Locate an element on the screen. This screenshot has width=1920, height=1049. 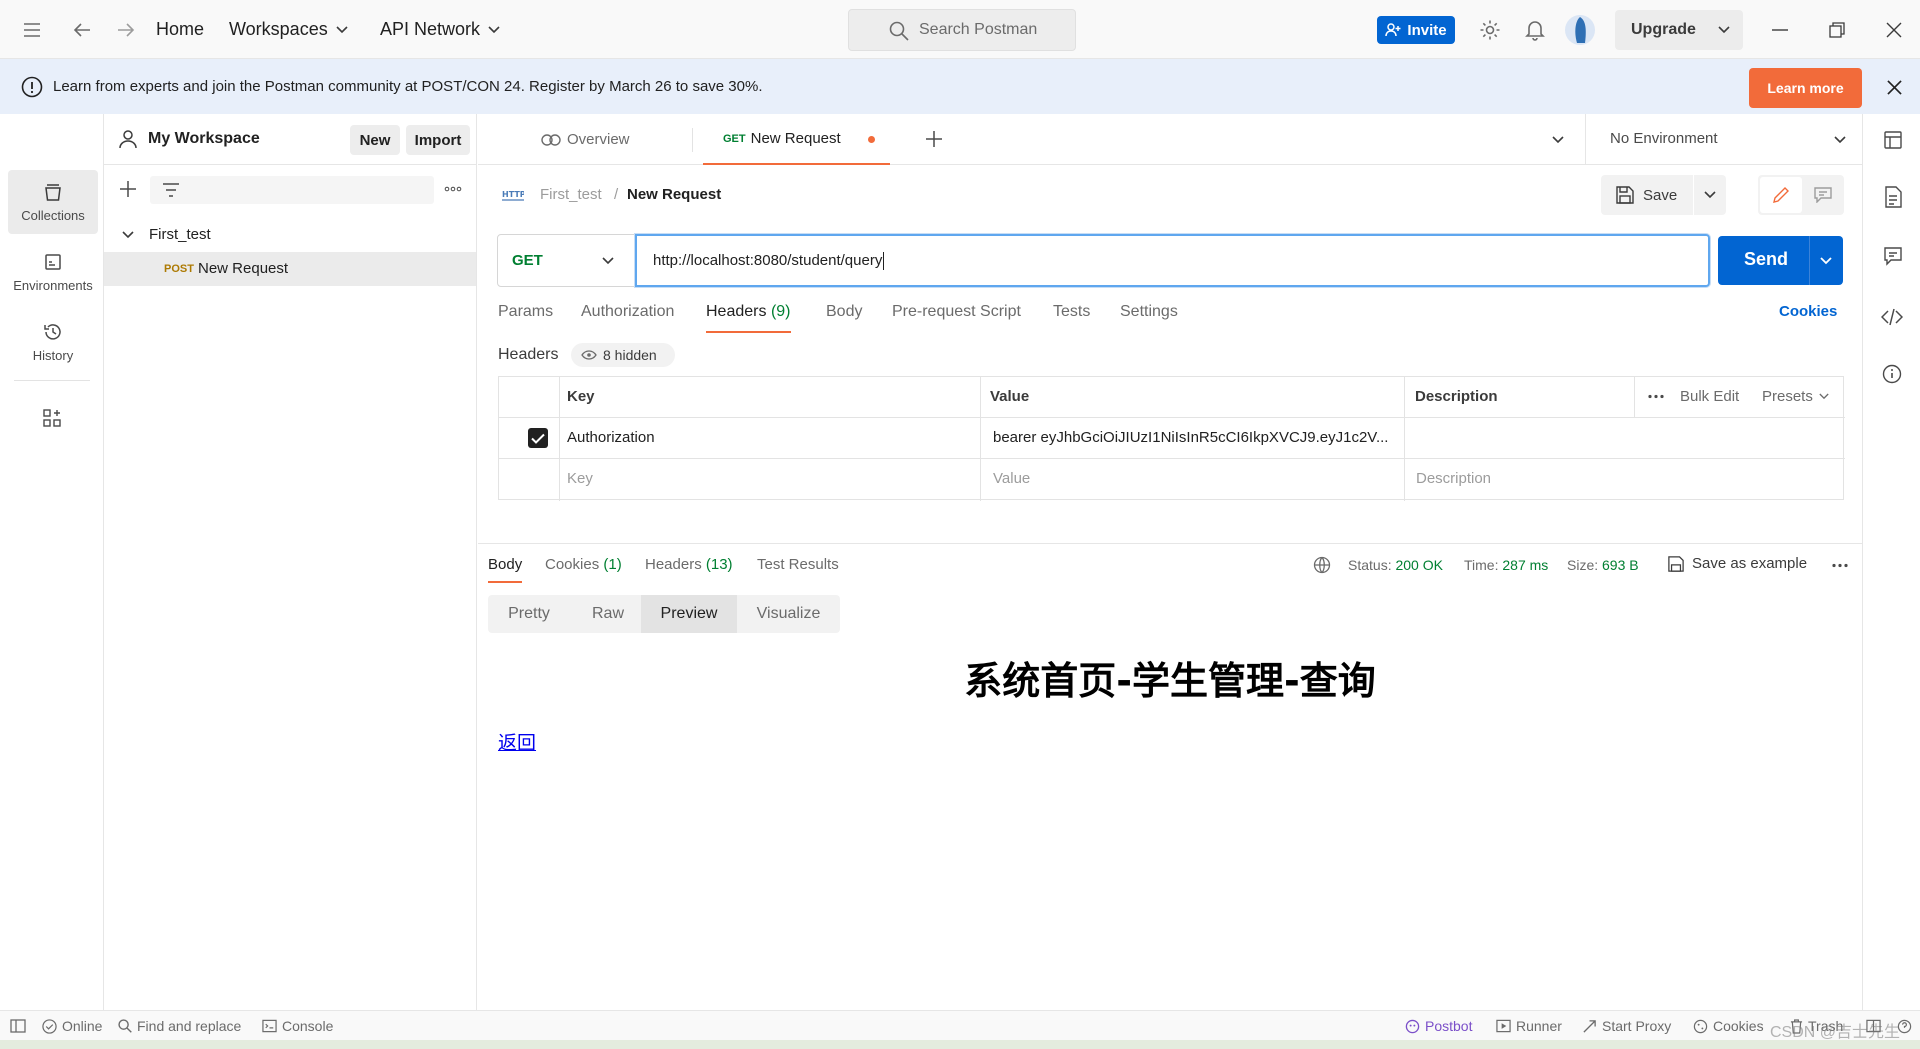
tabs-overflow-chevron-icon is located at coordinates (1558, 140).